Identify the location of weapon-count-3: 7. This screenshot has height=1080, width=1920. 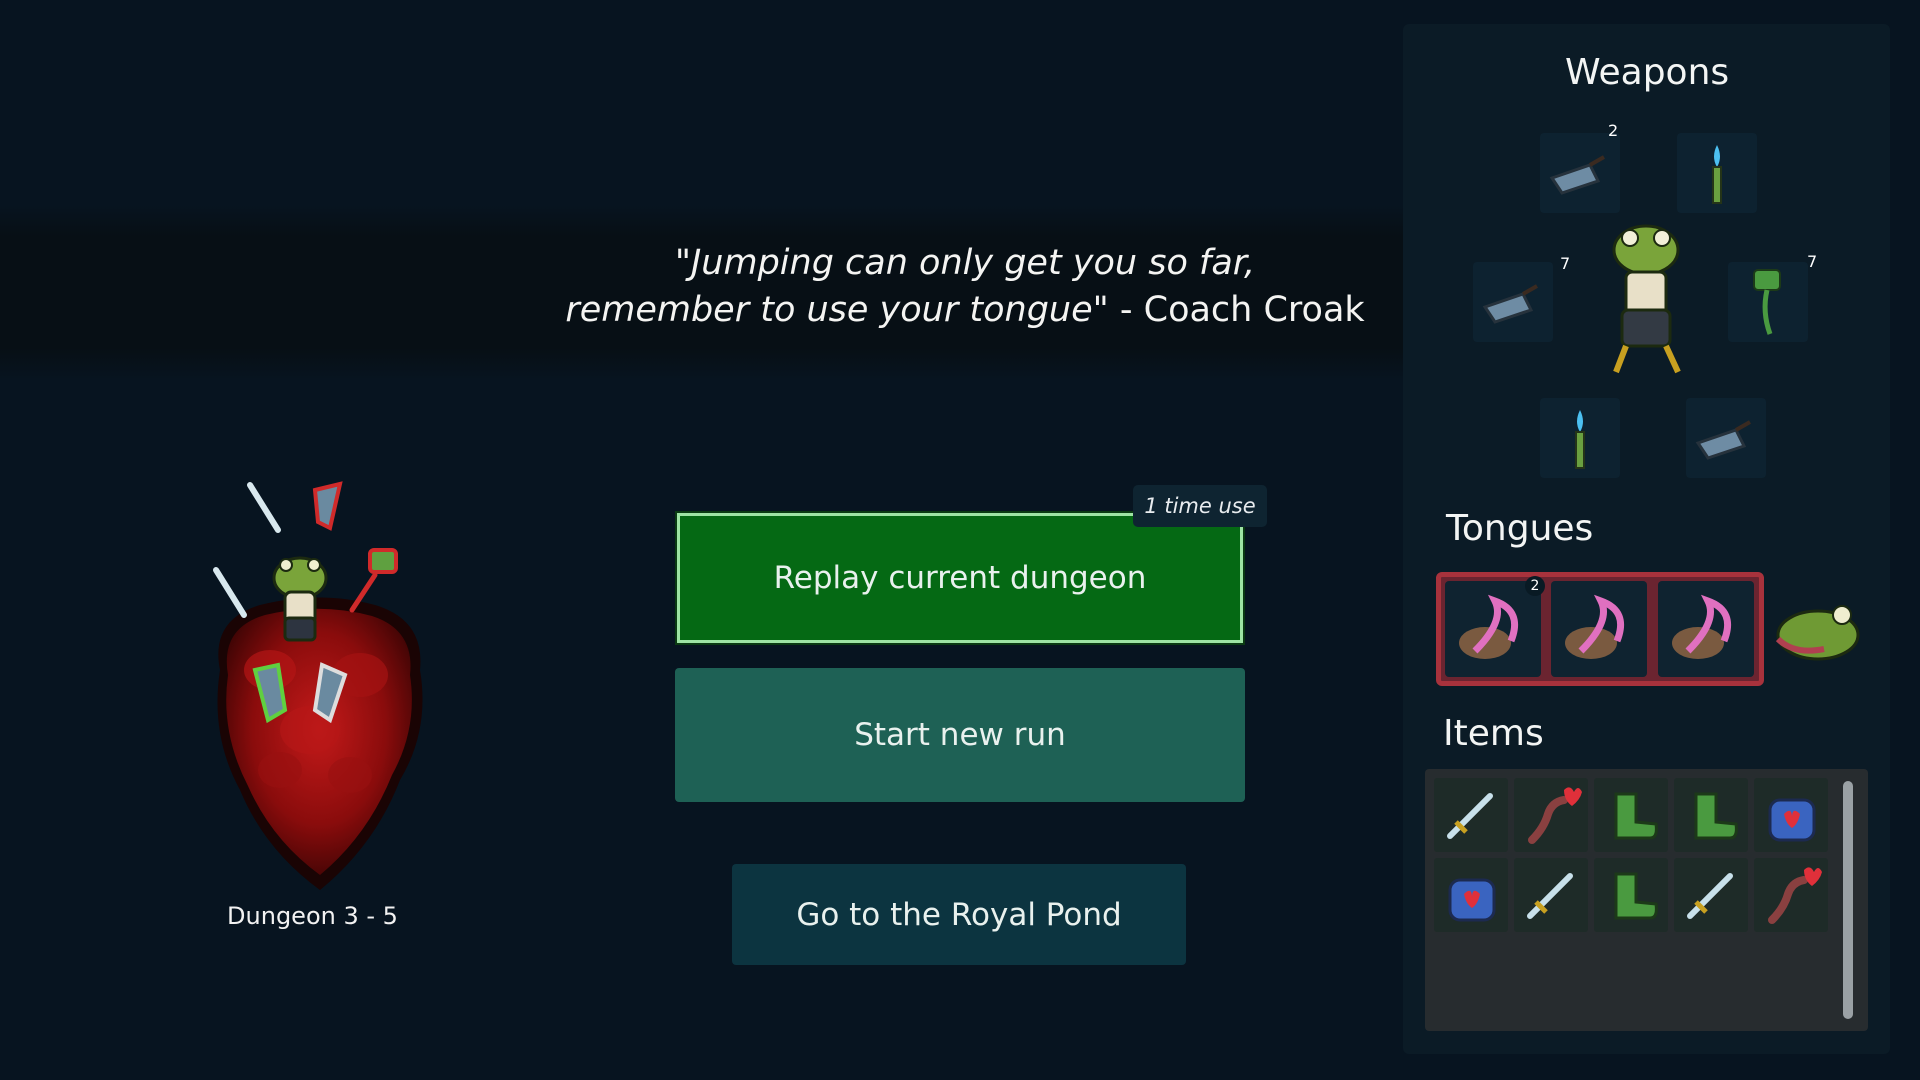
(1565, 263).